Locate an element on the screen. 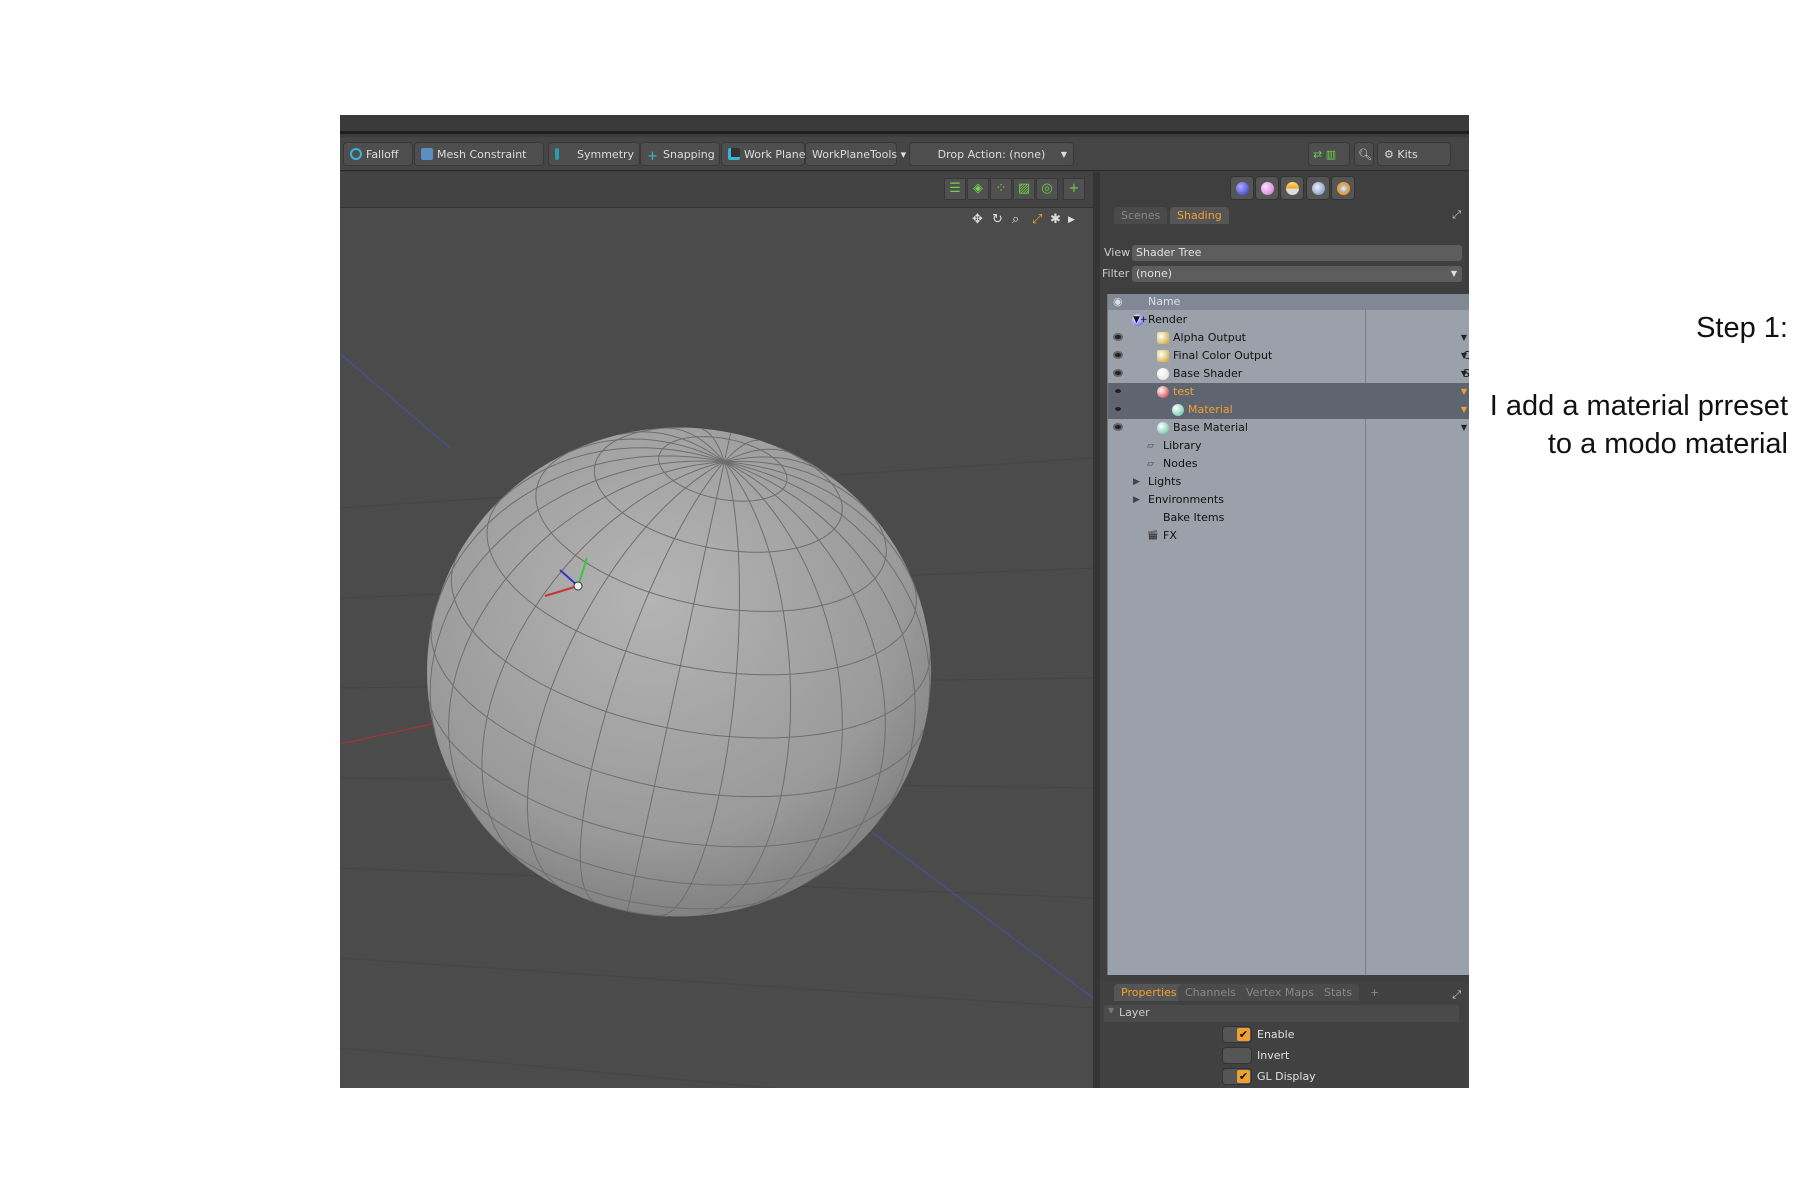 This screenshot has height=1200, width=1800. tree-row: ▱ Library is located at coordinates (1288, 446).